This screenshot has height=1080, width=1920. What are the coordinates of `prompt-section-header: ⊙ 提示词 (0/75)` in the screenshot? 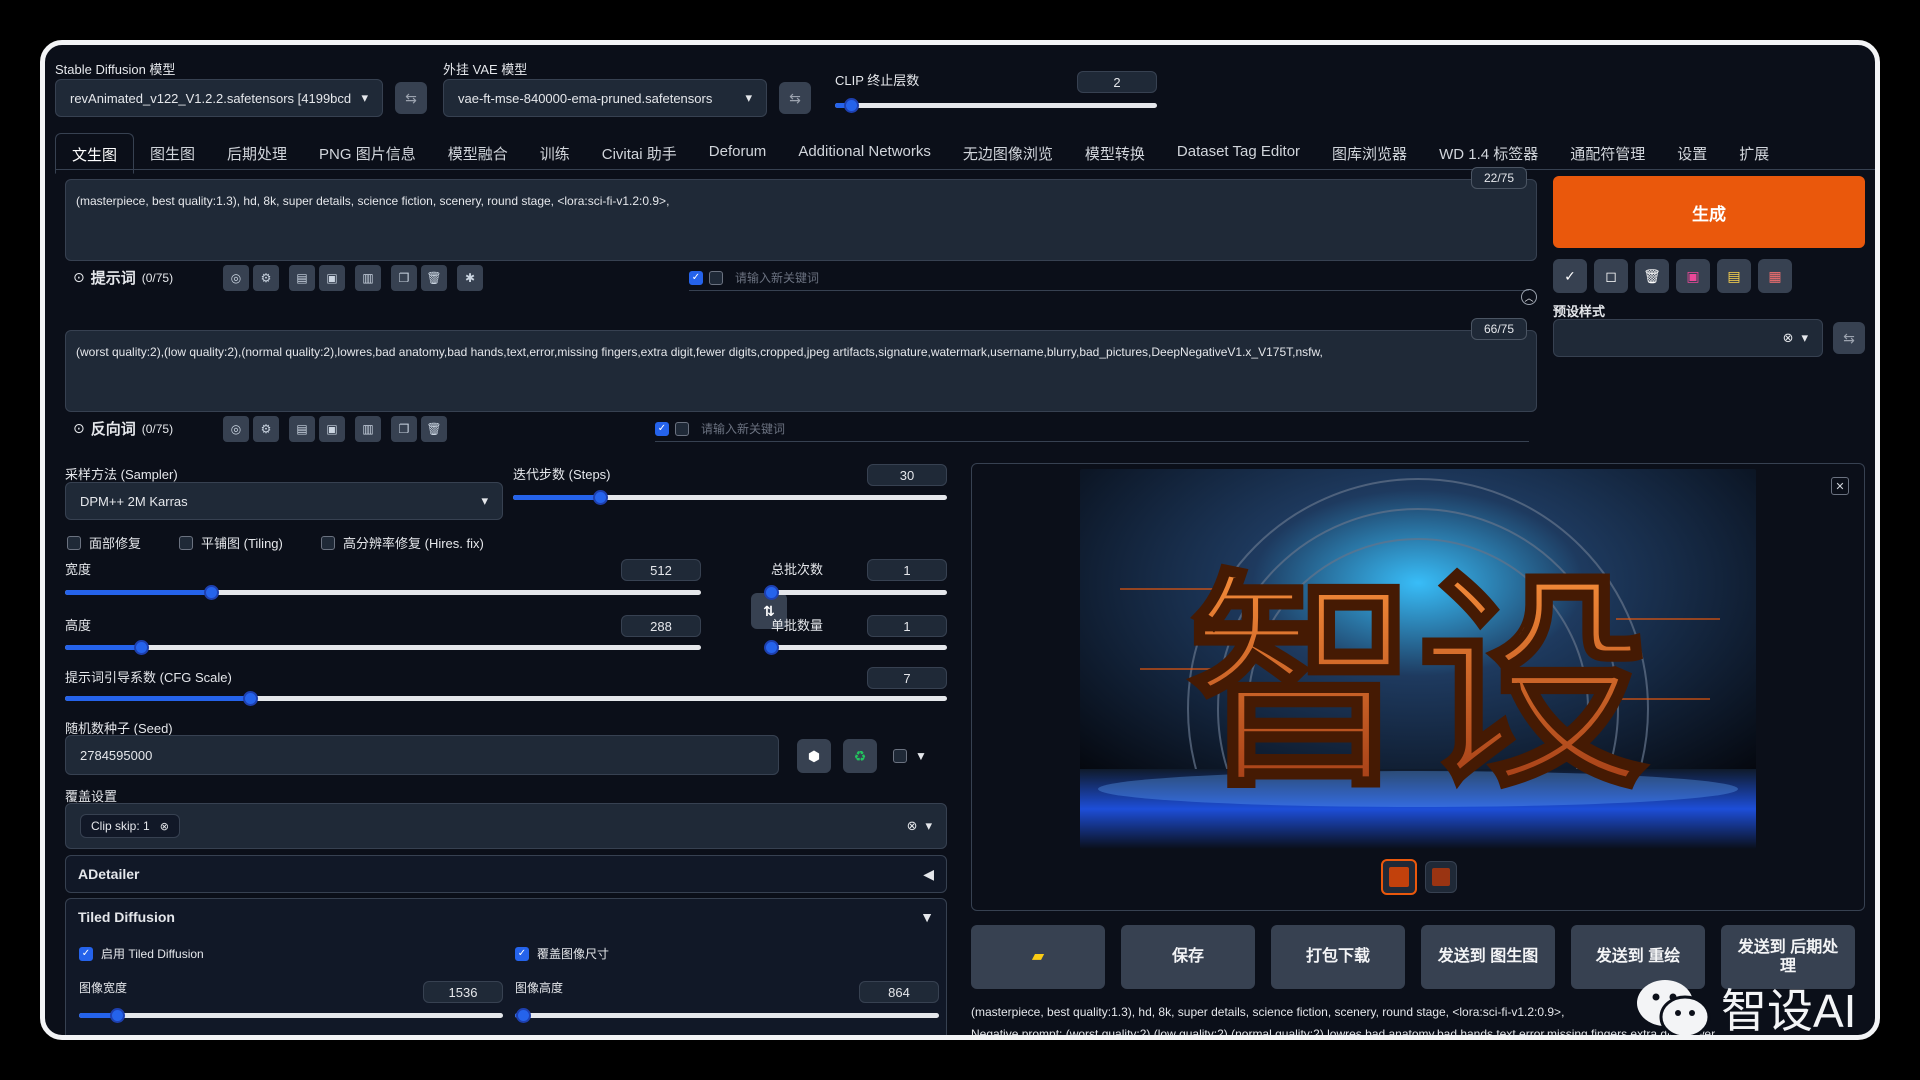 It's located at (123, 277).